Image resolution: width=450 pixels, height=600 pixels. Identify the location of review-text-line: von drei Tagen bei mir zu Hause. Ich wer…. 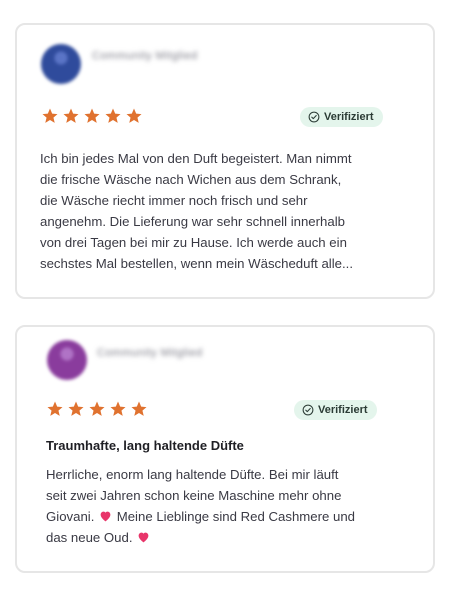
(193, 242).